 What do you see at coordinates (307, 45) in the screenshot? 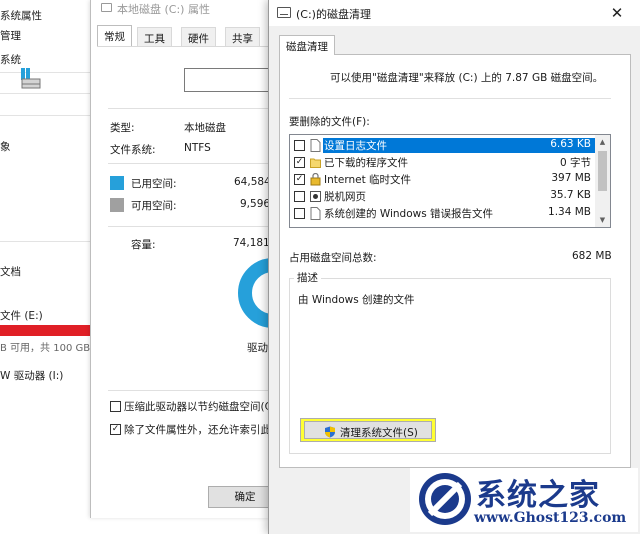
I see `tab-disk-cleanup: 磁盘清理` at bounding box center [307, 45].